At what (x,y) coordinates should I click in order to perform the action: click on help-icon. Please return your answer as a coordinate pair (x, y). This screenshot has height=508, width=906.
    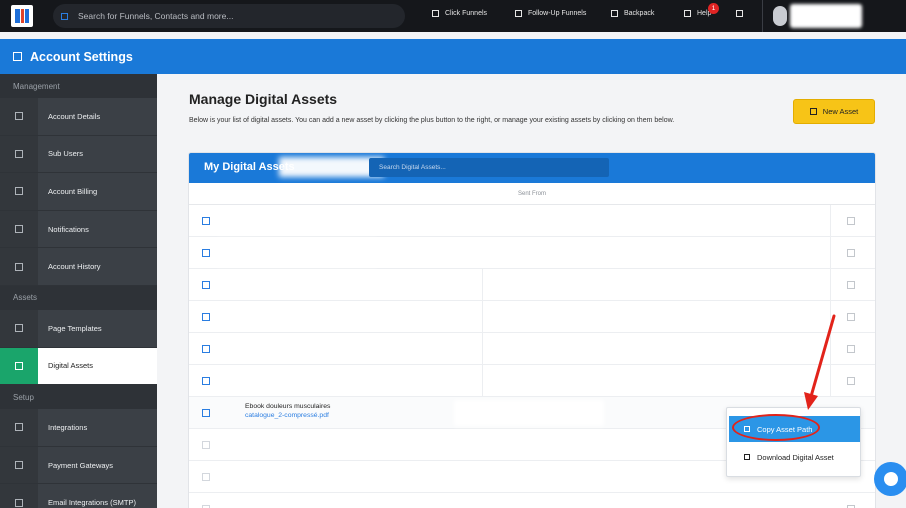
    Looking at the image, I should click on (687, 13).